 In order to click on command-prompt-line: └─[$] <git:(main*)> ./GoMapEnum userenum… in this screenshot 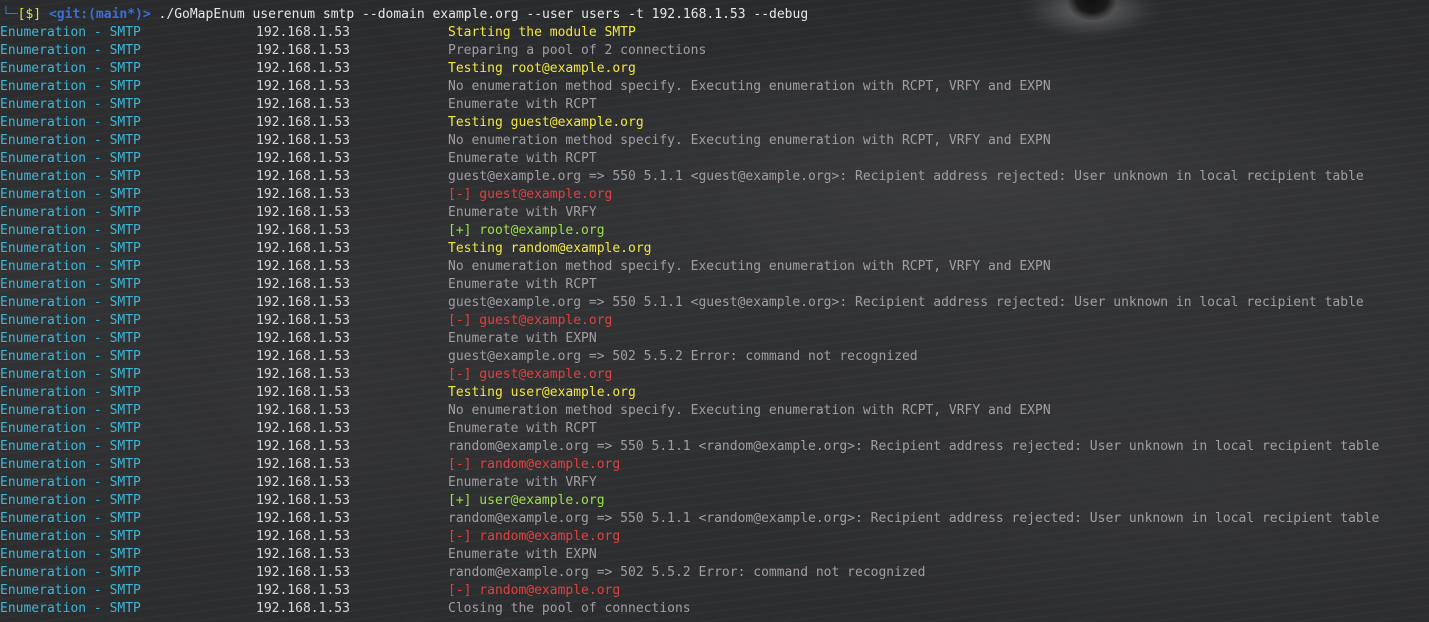, I will do `click(405, 15)`.